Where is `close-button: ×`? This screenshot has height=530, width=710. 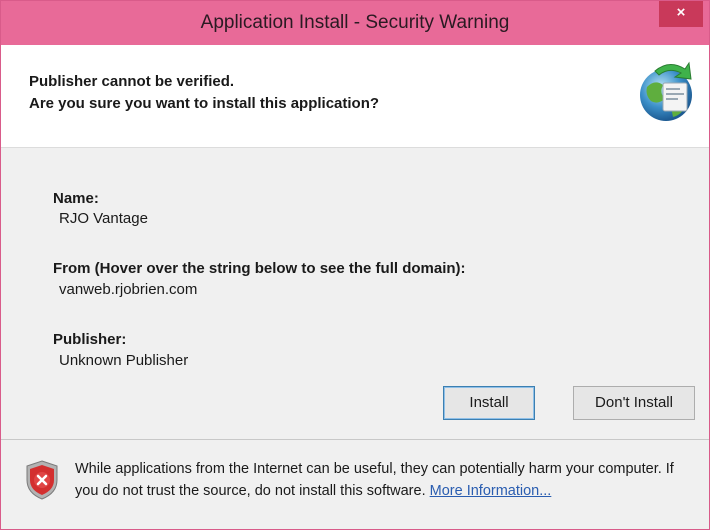 close-button: × is located at coordinates (681, 14).